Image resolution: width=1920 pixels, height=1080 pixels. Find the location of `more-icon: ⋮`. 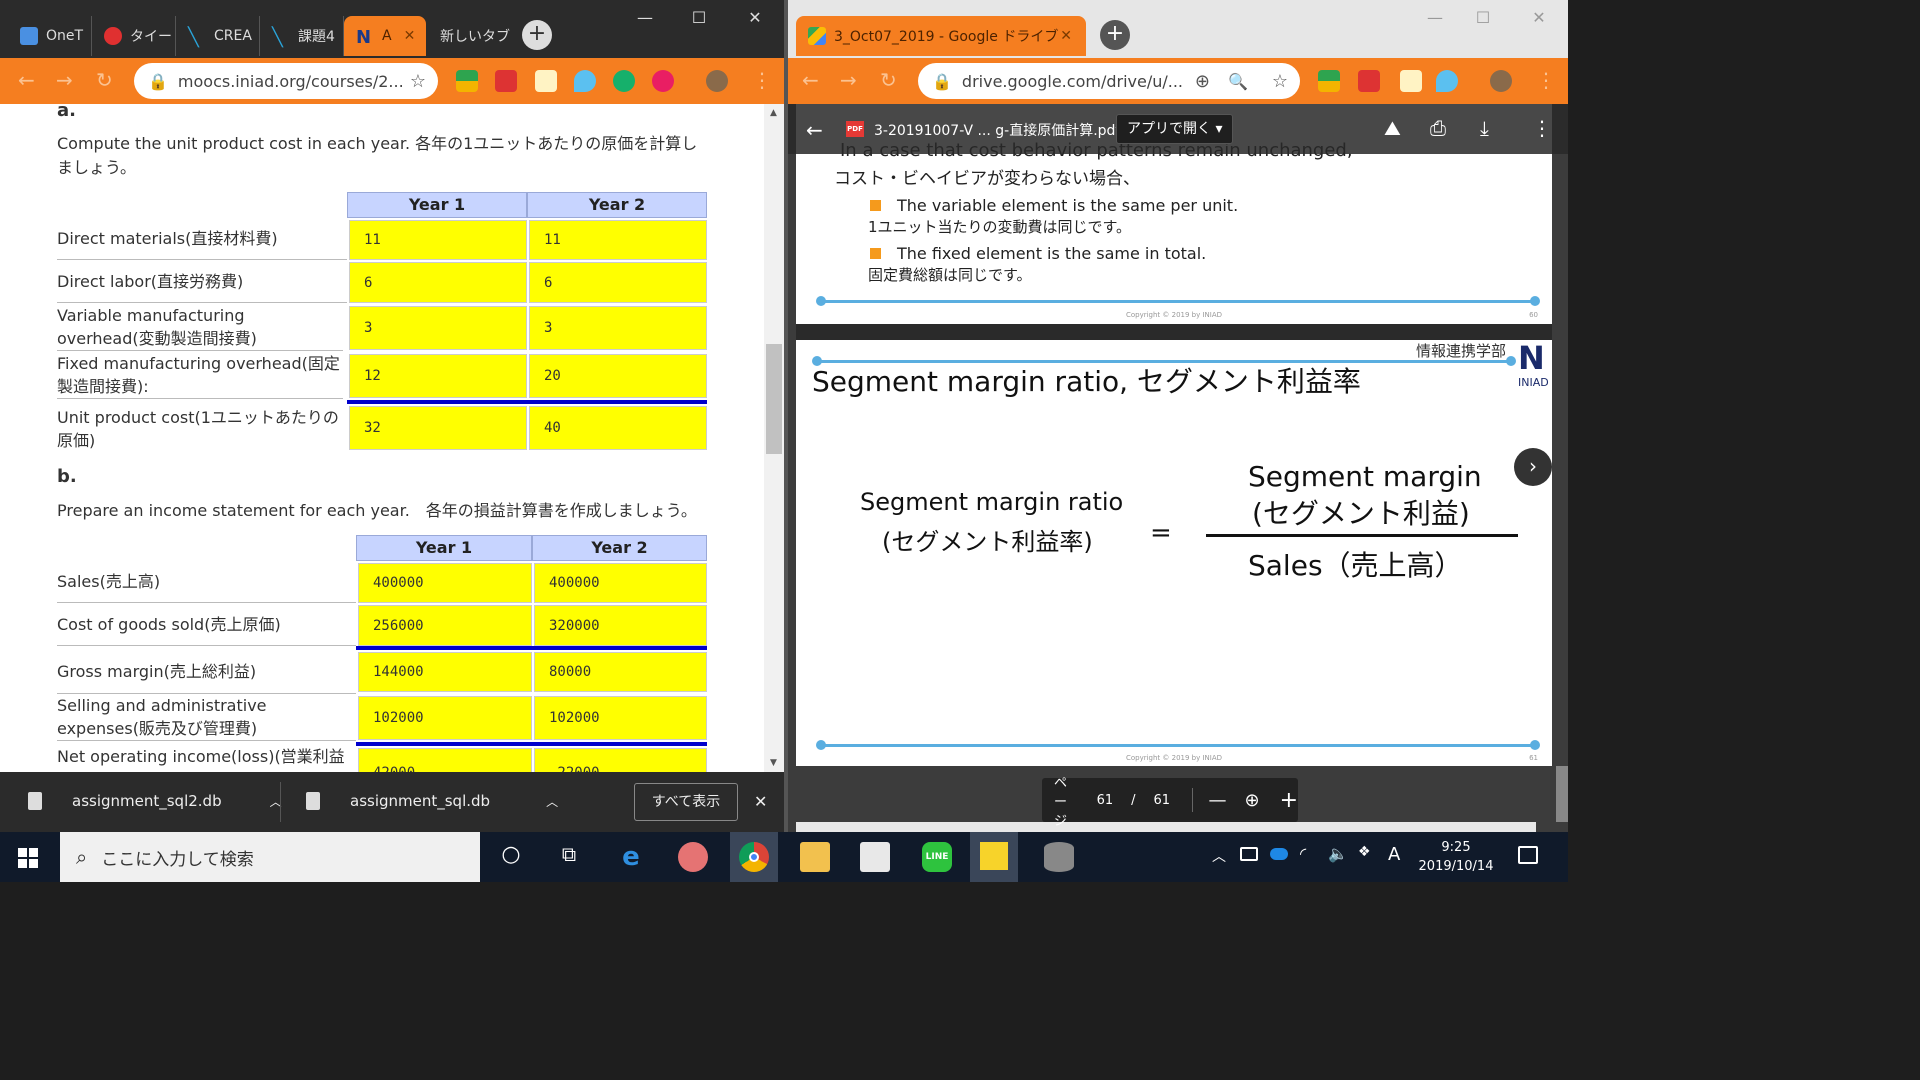

more-icon: ⋮ is located at coordinates (1542, 128).